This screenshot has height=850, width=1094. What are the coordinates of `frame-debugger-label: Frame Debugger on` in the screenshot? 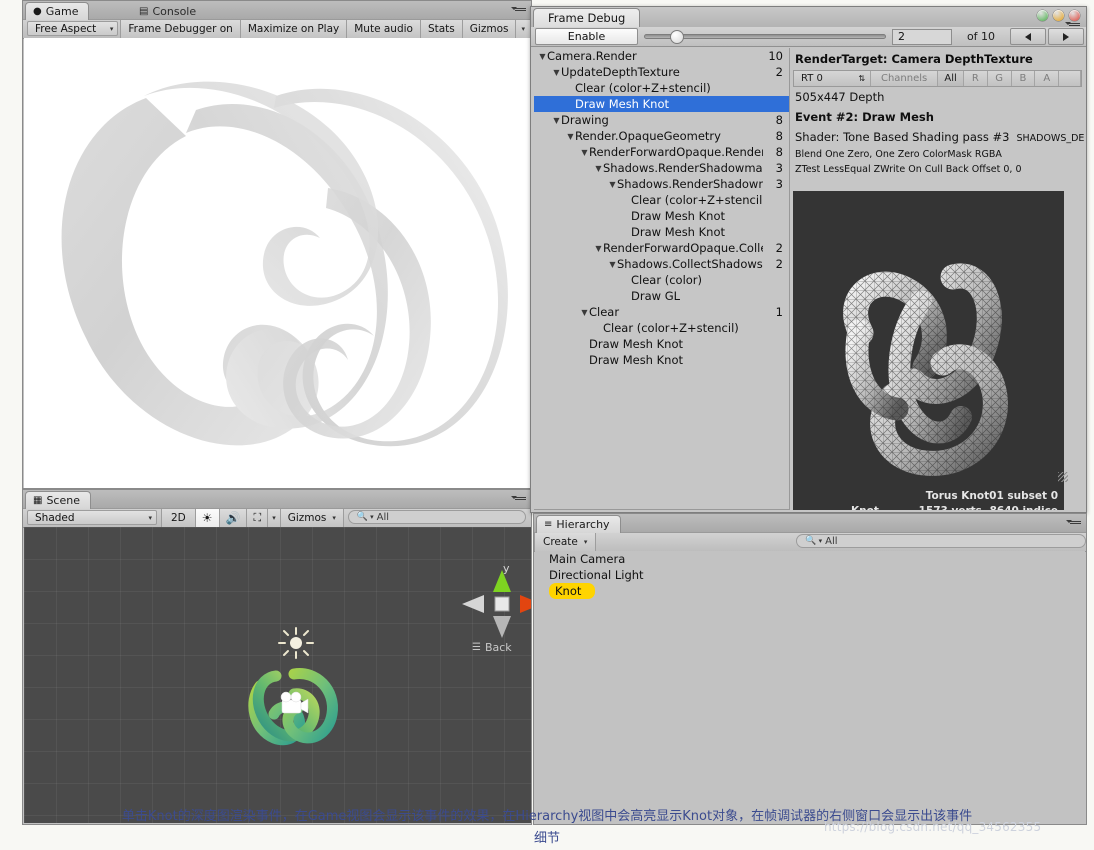 It's located at (180, 29).